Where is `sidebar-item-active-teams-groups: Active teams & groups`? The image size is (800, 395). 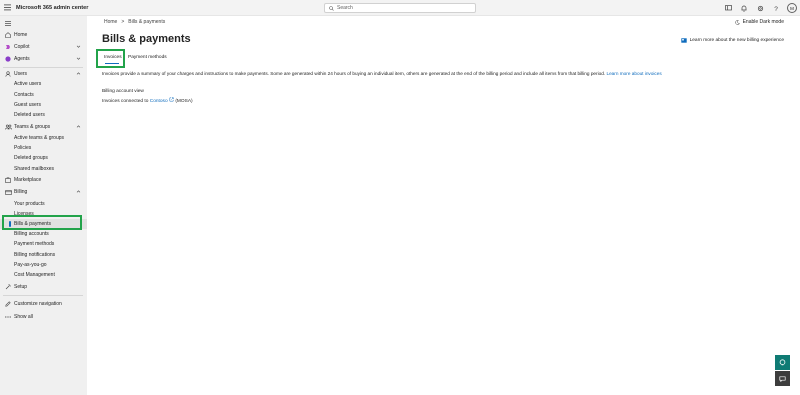 sidebar-item-active-teams-groups: Active teams & groups is located at coordinates (43, 138).